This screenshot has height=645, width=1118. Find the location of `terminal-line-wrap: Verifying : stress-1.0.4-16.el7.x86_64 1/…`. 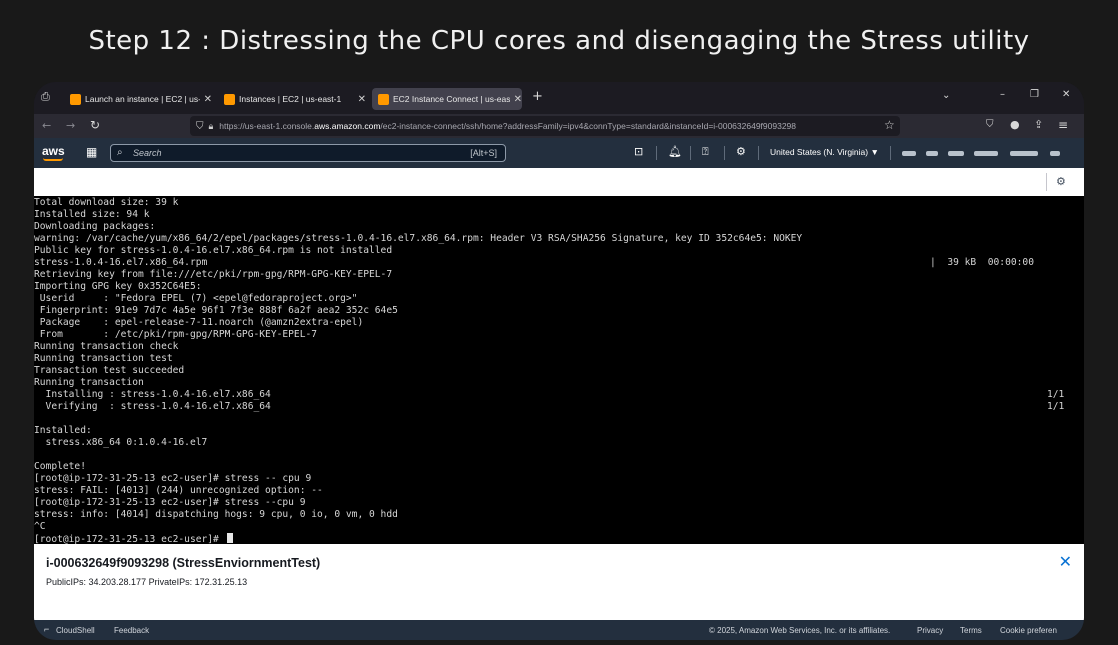

terminal-line-wrap: Verifying : stress-1.0.4-16.el7.x86_64 1/… is located at coordinates (559, 407).